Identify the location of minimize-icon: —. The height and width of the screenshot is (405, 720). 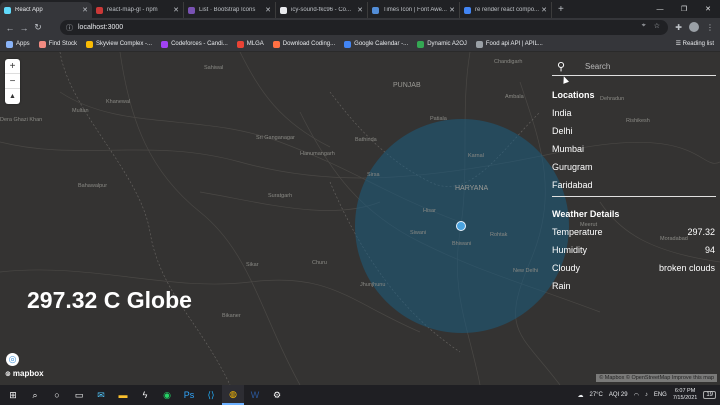
(660, 9).